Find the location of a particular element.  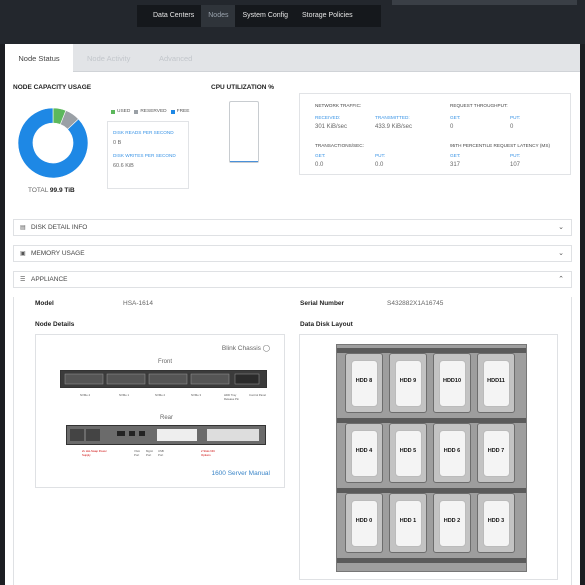

memory-usage-accordion: ▣ MEMORY USAGE ⌄ is located at coordinates (292, 253).